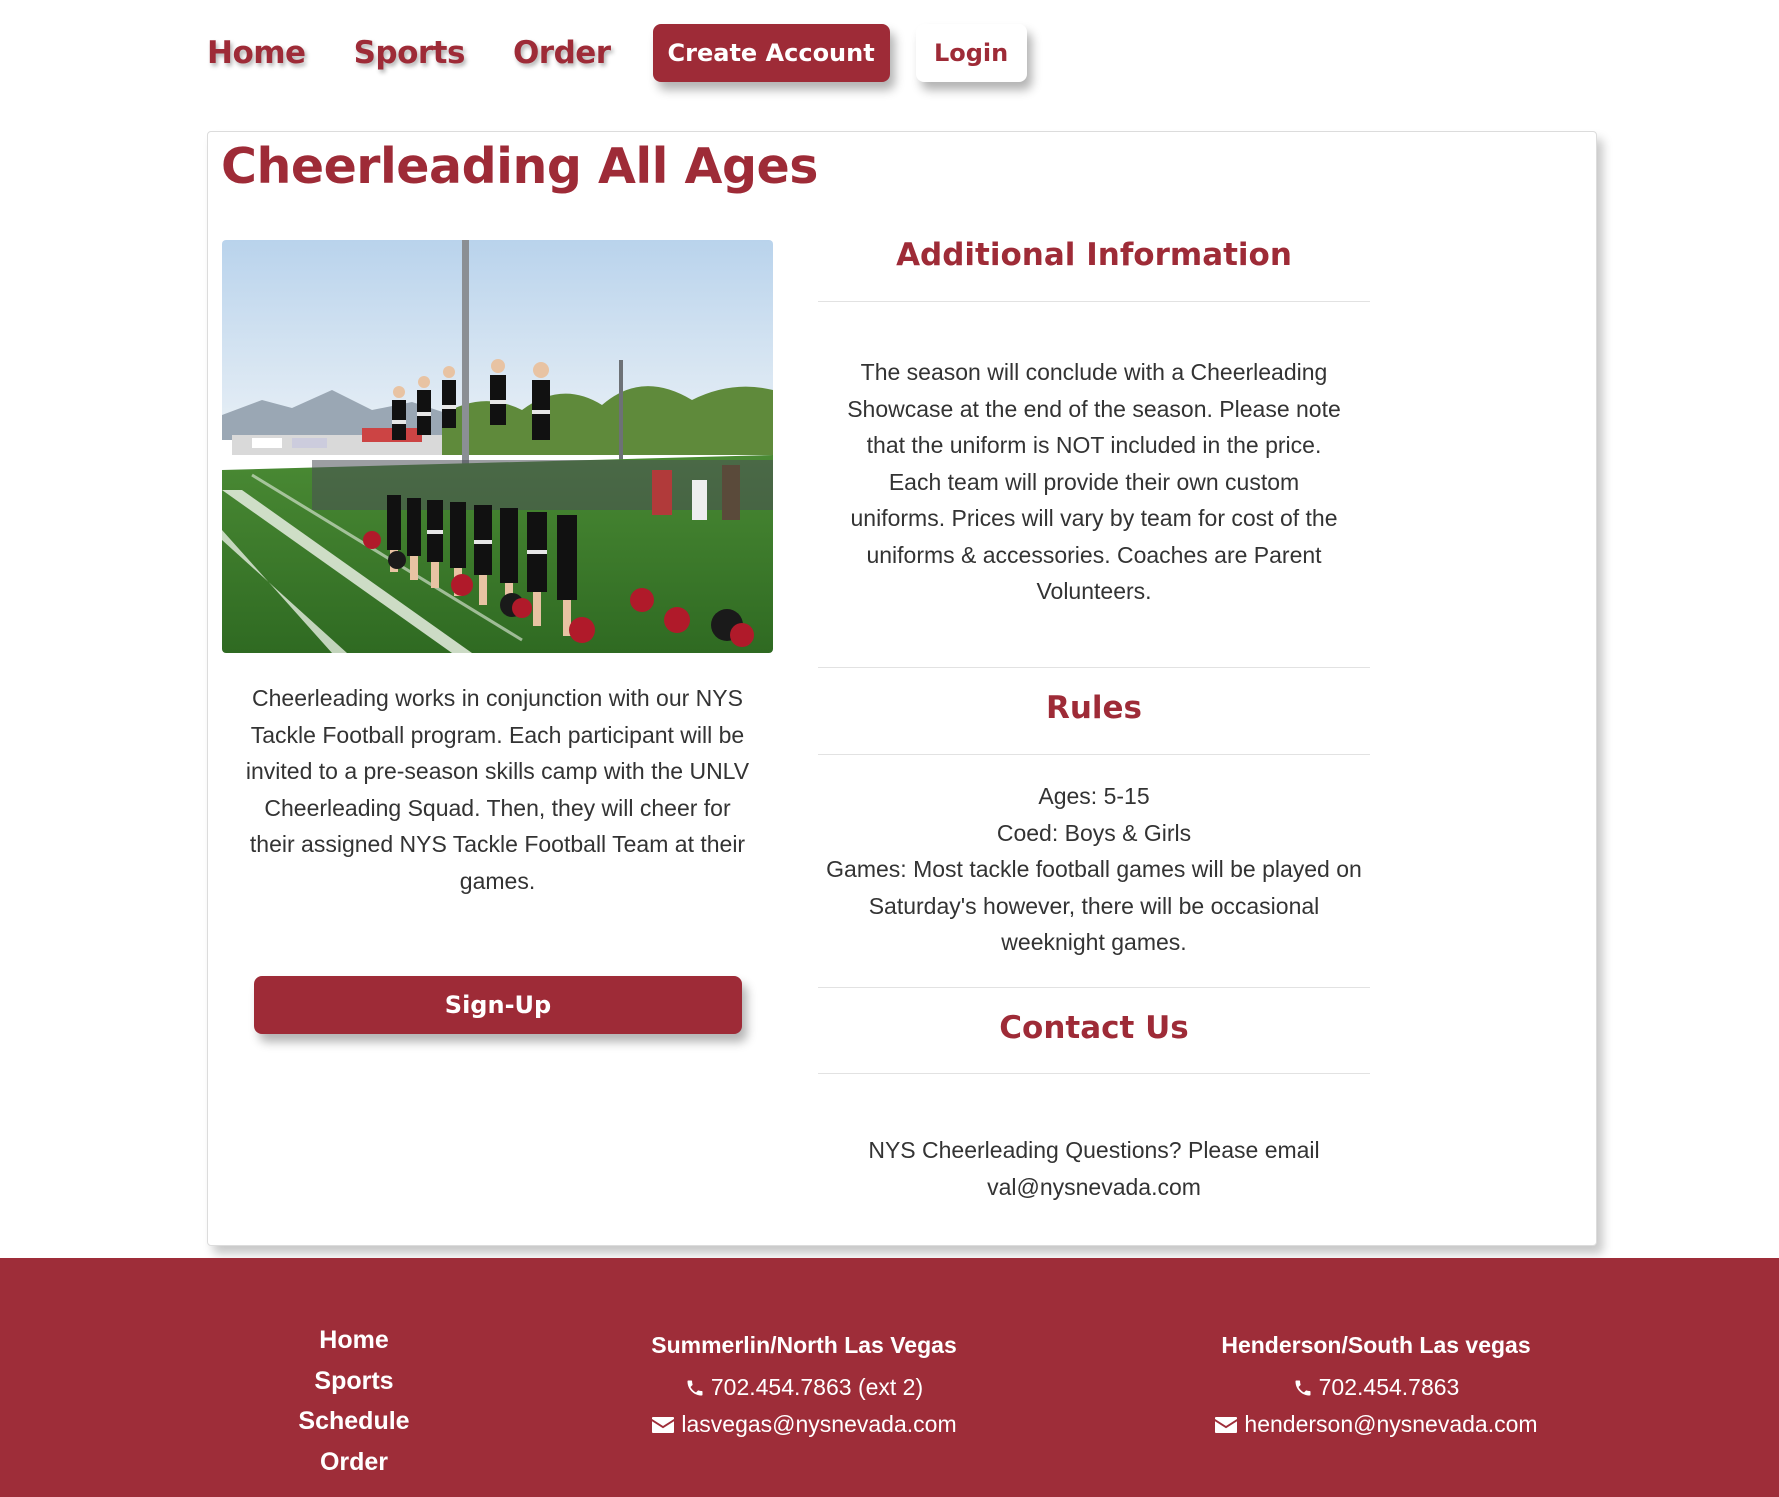 The height and width of the screenshot is (1497, 1779). I want to click on footer-home-link: Home, so click(354, 1340).